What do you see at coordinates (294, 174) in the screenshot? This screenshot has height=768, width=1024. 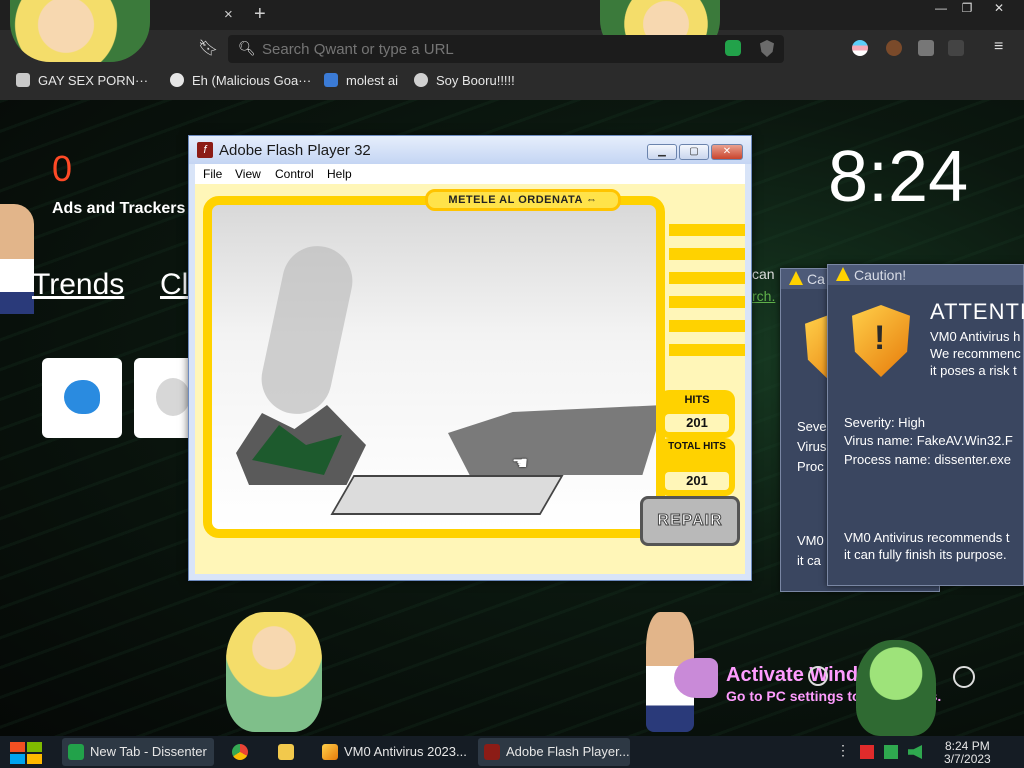 I see `menu-control: Control` at bounding box center [294, 174].